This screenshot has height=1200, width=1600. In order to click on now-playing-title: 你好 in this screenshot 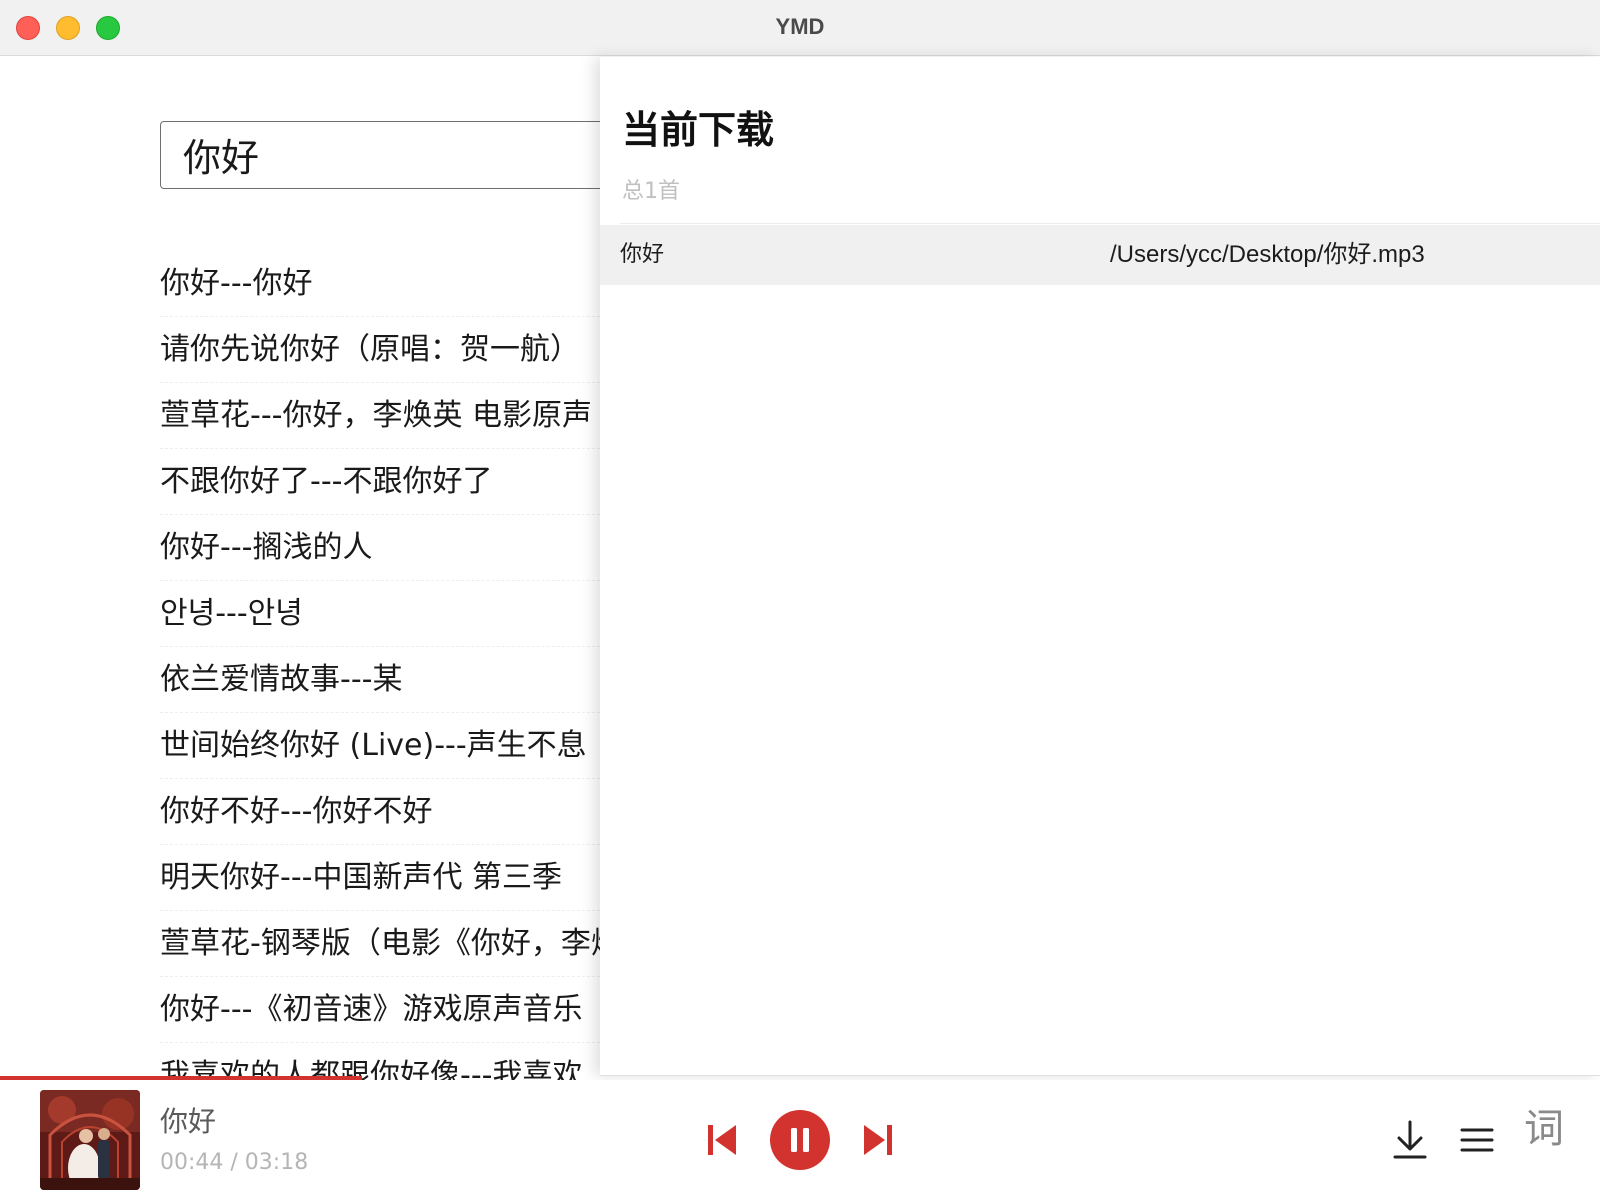, I will do `click(188, 1121)`.